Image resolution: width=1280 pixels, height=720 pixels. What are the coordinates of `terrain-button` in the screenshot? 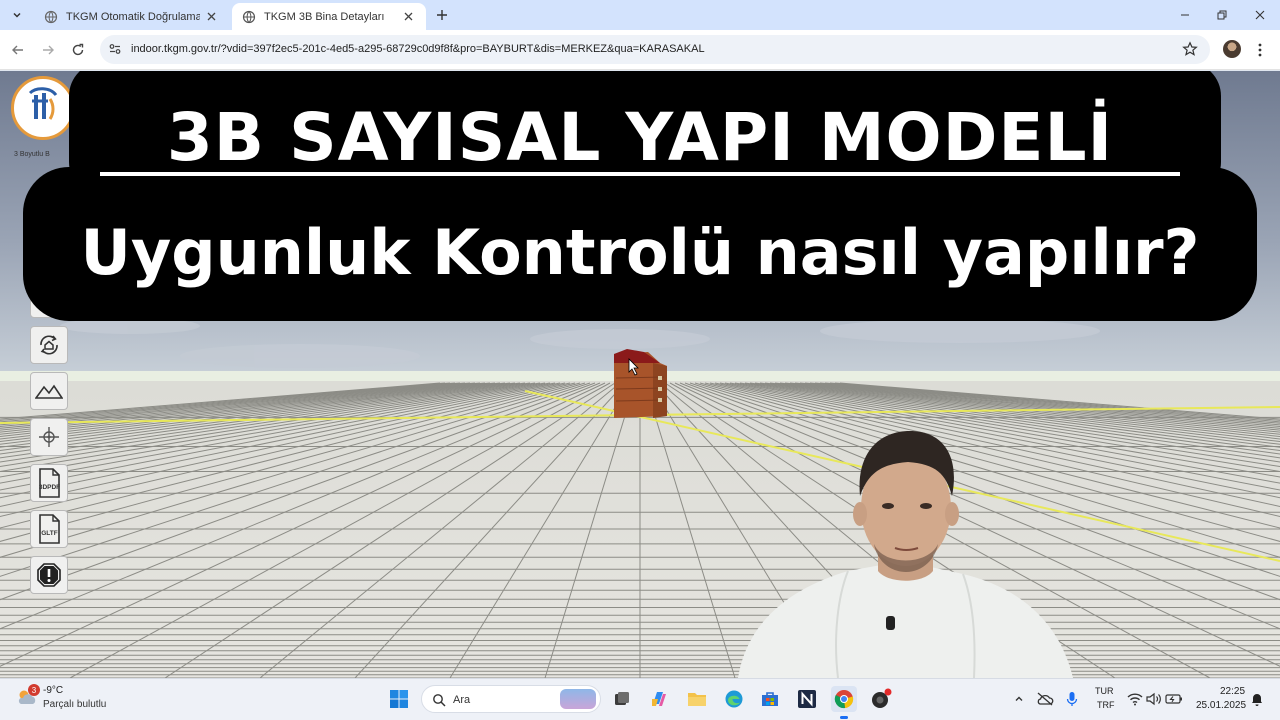 It's located at (49, 391).